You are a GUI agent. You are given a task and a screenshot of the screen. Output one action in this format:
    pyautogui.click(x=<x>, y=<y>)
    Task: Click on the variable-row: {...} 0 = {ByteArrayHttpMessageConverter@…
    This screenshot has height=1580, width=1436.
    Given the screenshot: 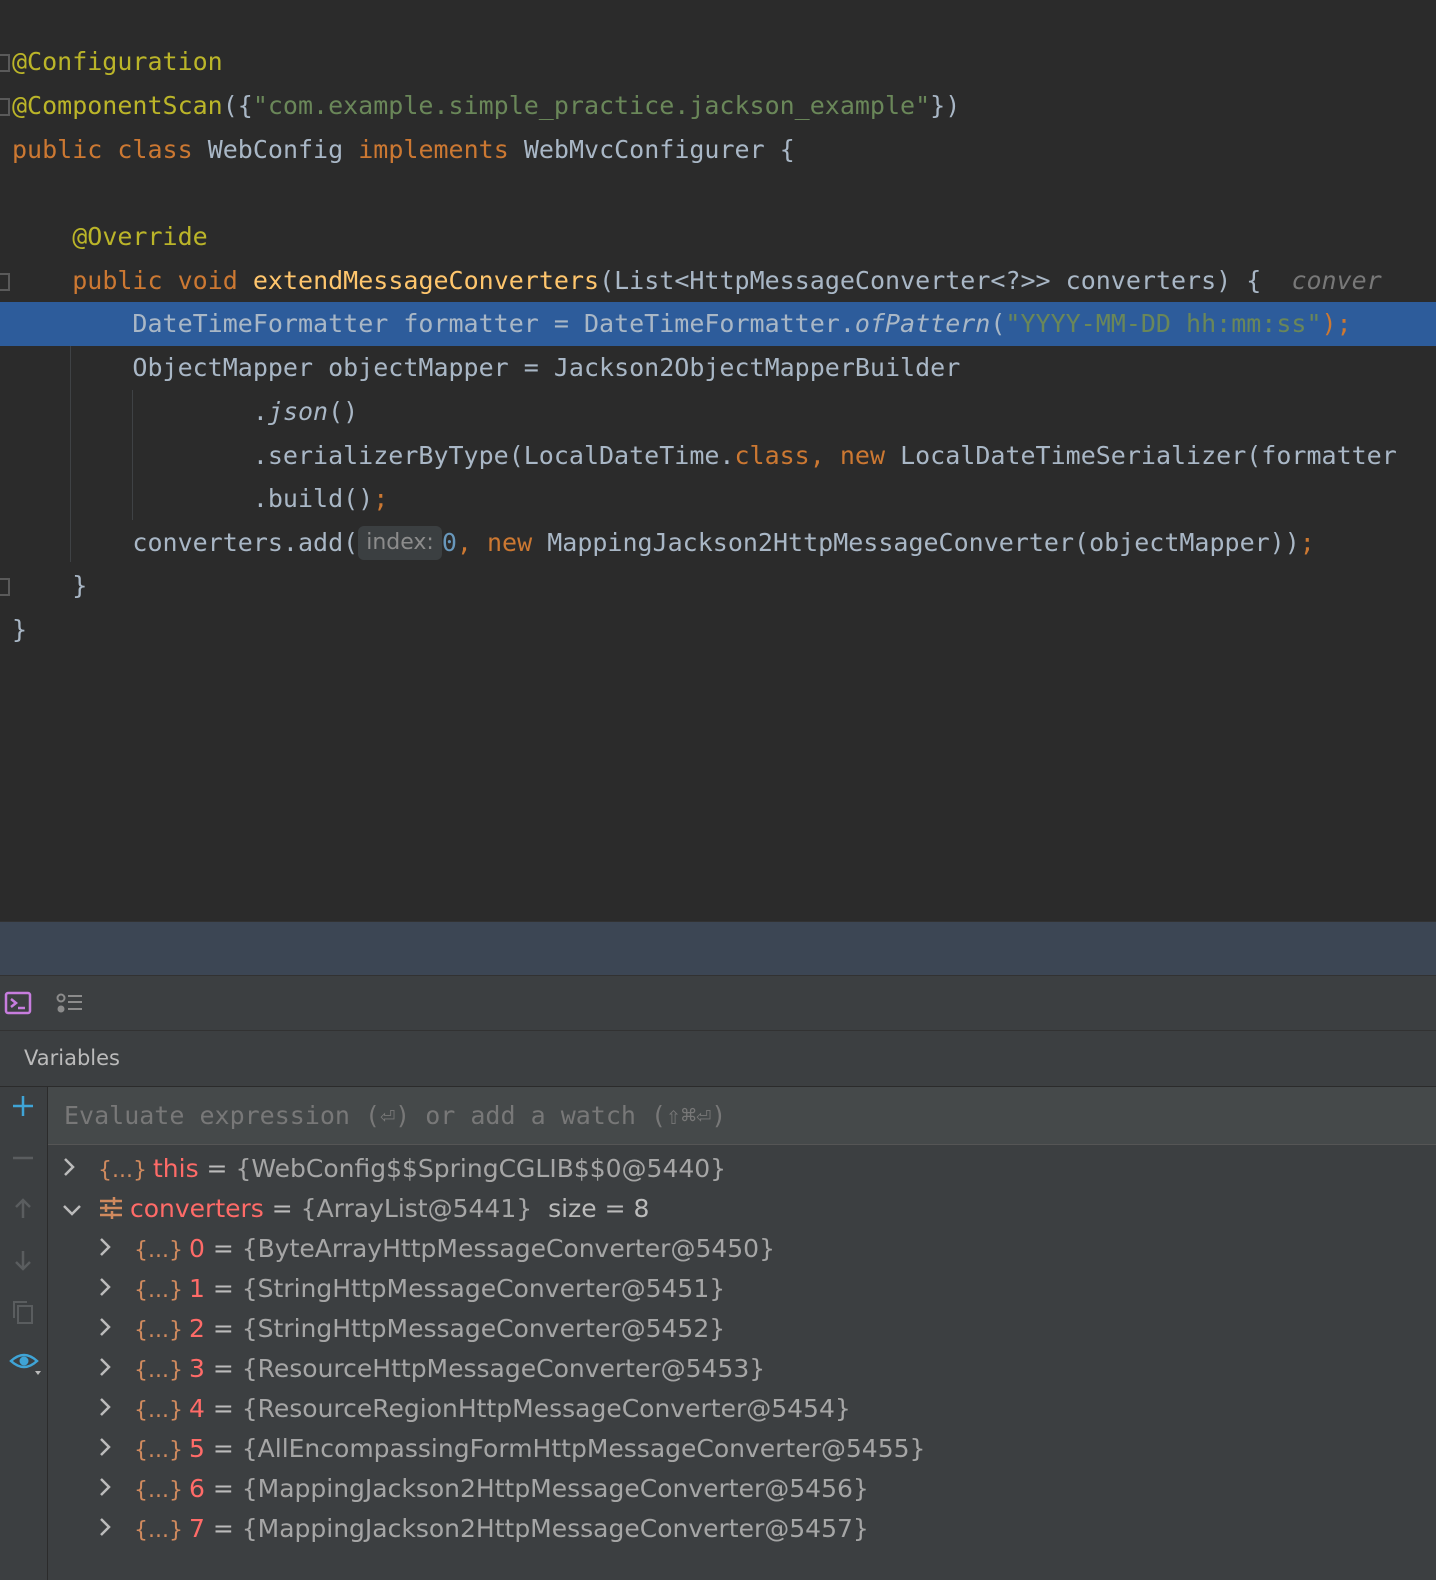 What is the action you would take?
    pyautogui.click(x=436, y=1249)
    